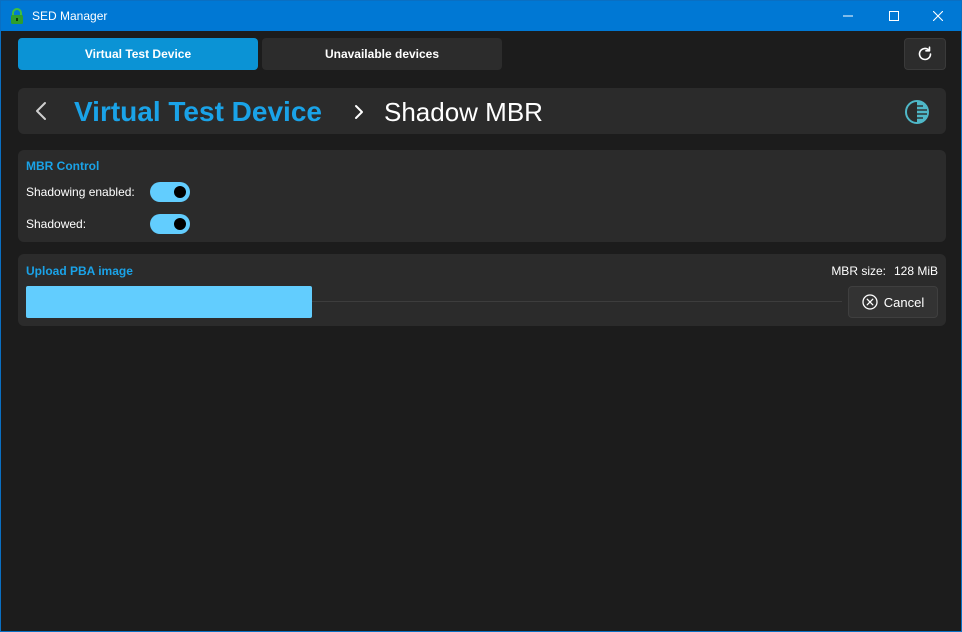 This screenshot has height=632, width=962. Describe the element at coordinates (170, 192) in the screenshot. I see `shadowing-enabled-toggle` at that location.